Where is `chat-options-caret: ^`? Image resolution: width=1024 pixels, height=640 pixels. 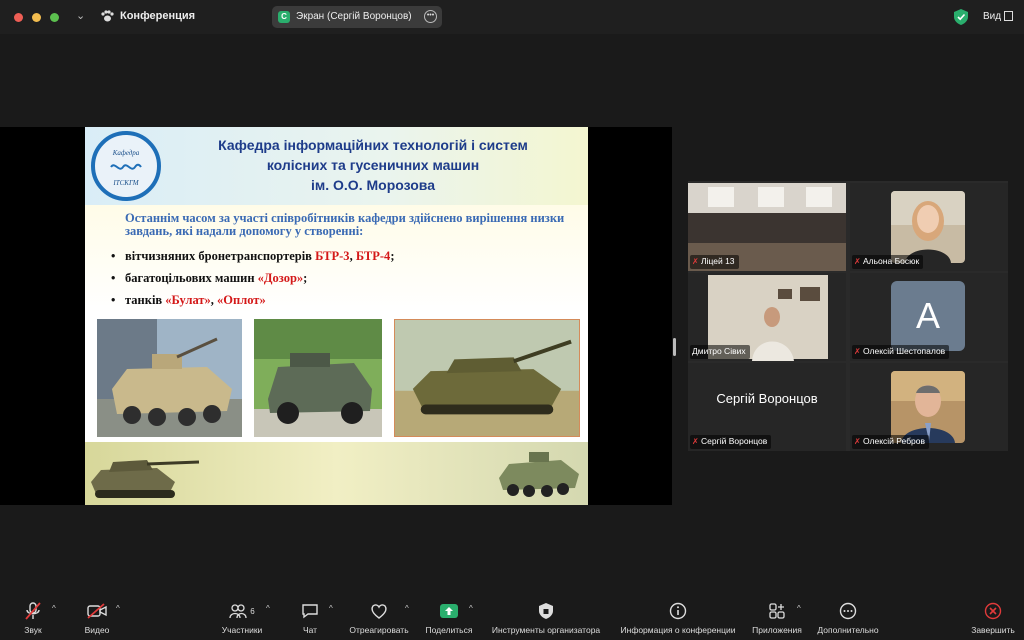 chat-options-caret: ^ is located at coordinates (331, 608).